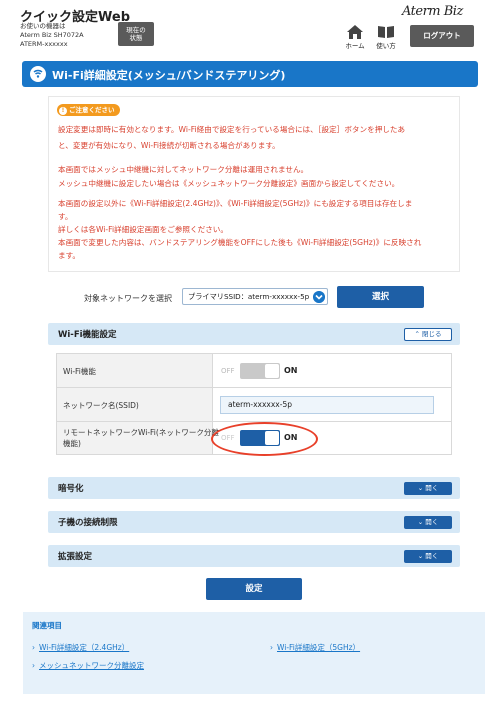 This screenshot has height=708, width=500. I want to click on current-status-button: 現在の 状態, so click(136, 34).